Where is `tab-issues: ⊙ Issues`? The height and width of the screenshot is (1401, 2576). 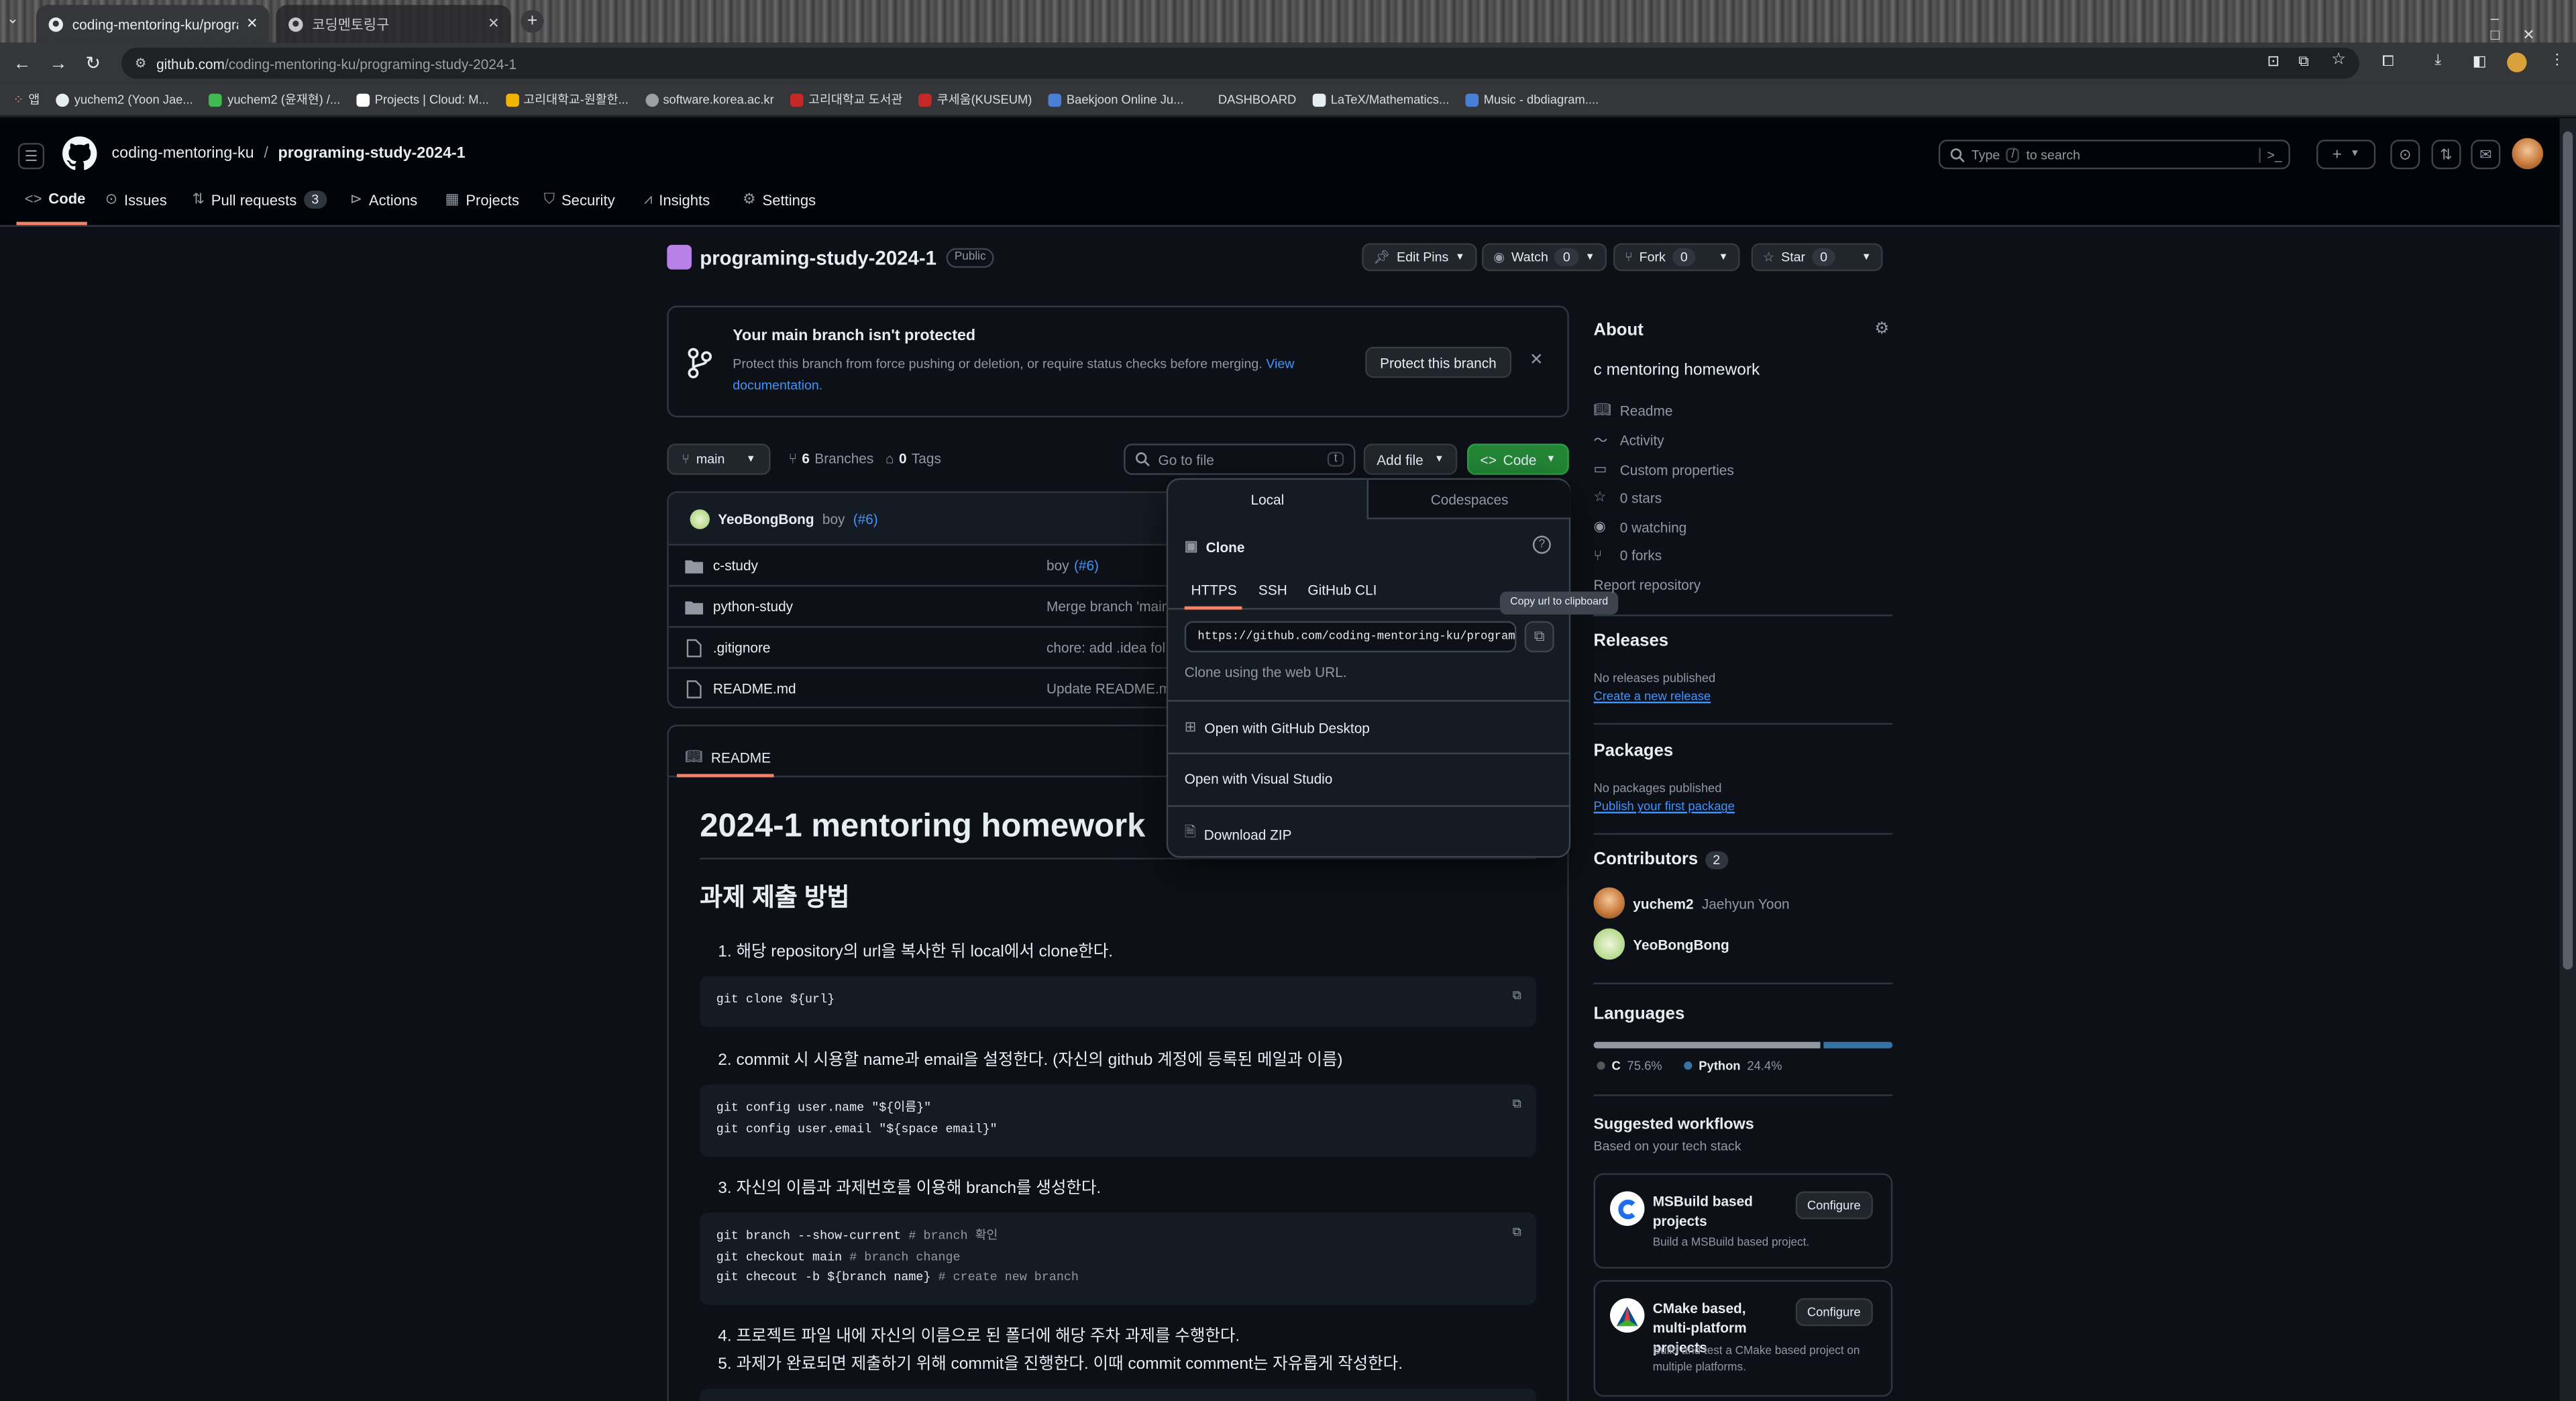 tab-issues: ⊙ Issues is located at coordinates (136, 200).